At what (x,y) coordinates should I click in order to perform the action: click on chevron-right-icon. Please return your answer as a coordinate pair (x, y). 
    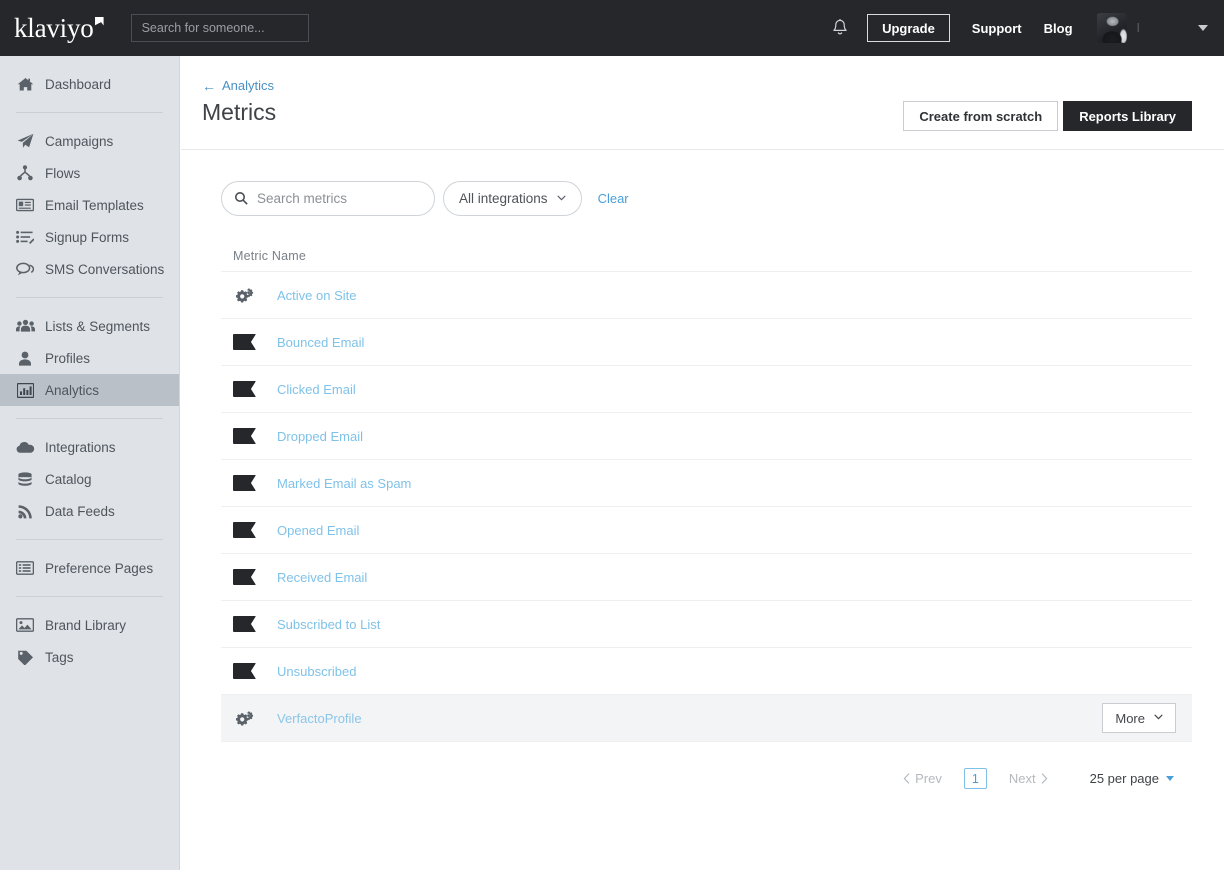
    Looking at the image, I should click on (1044, 778).